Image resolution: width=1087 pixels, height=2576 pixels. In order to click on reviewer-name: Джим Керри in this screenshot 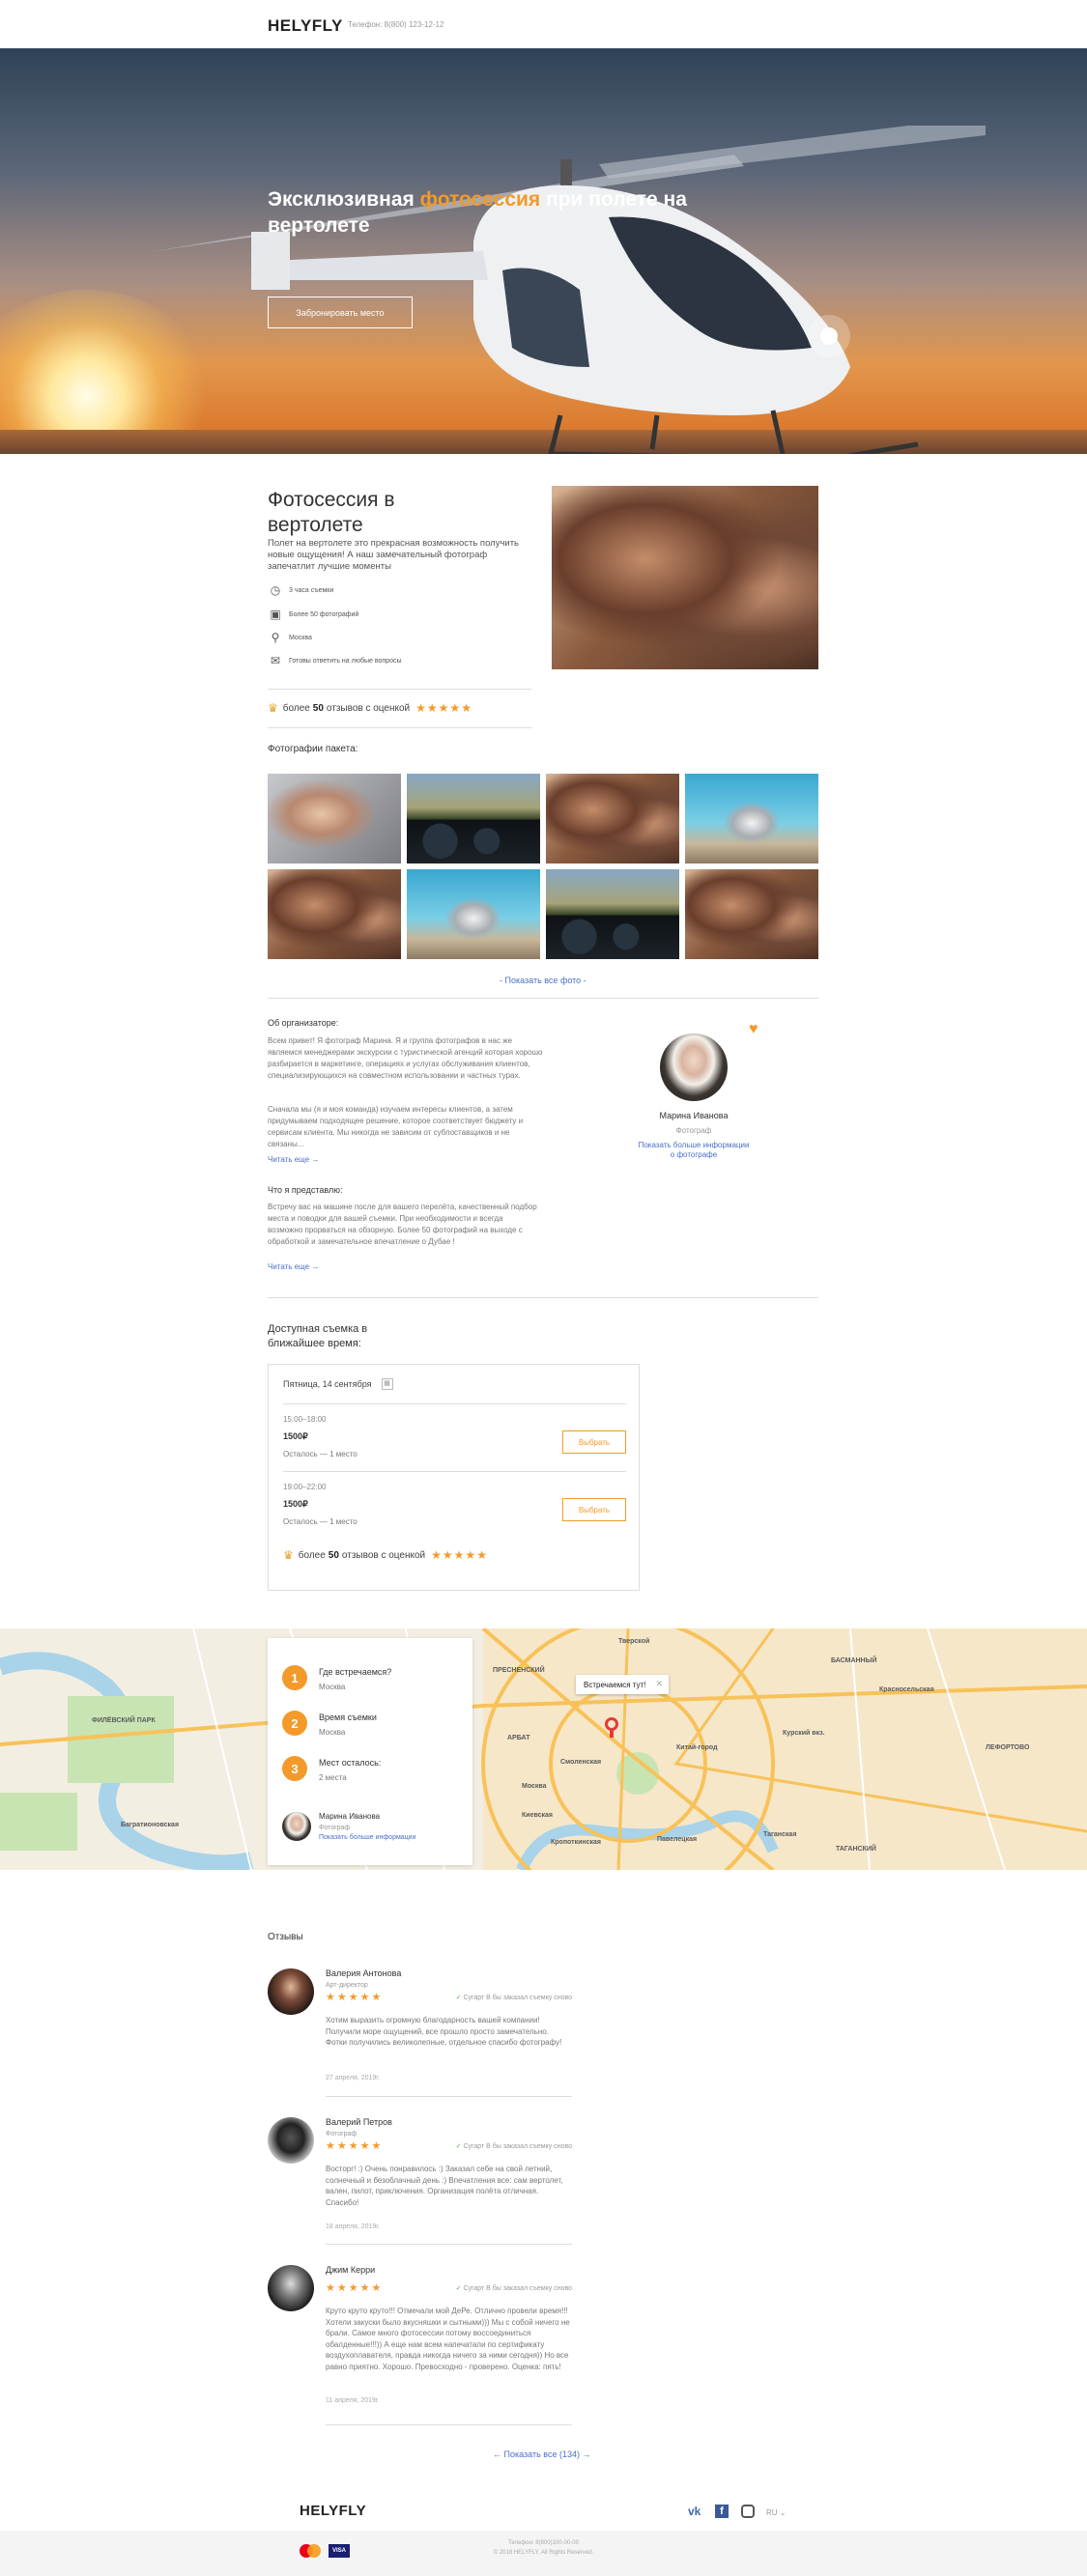, I will do `click(351, 2270)`.